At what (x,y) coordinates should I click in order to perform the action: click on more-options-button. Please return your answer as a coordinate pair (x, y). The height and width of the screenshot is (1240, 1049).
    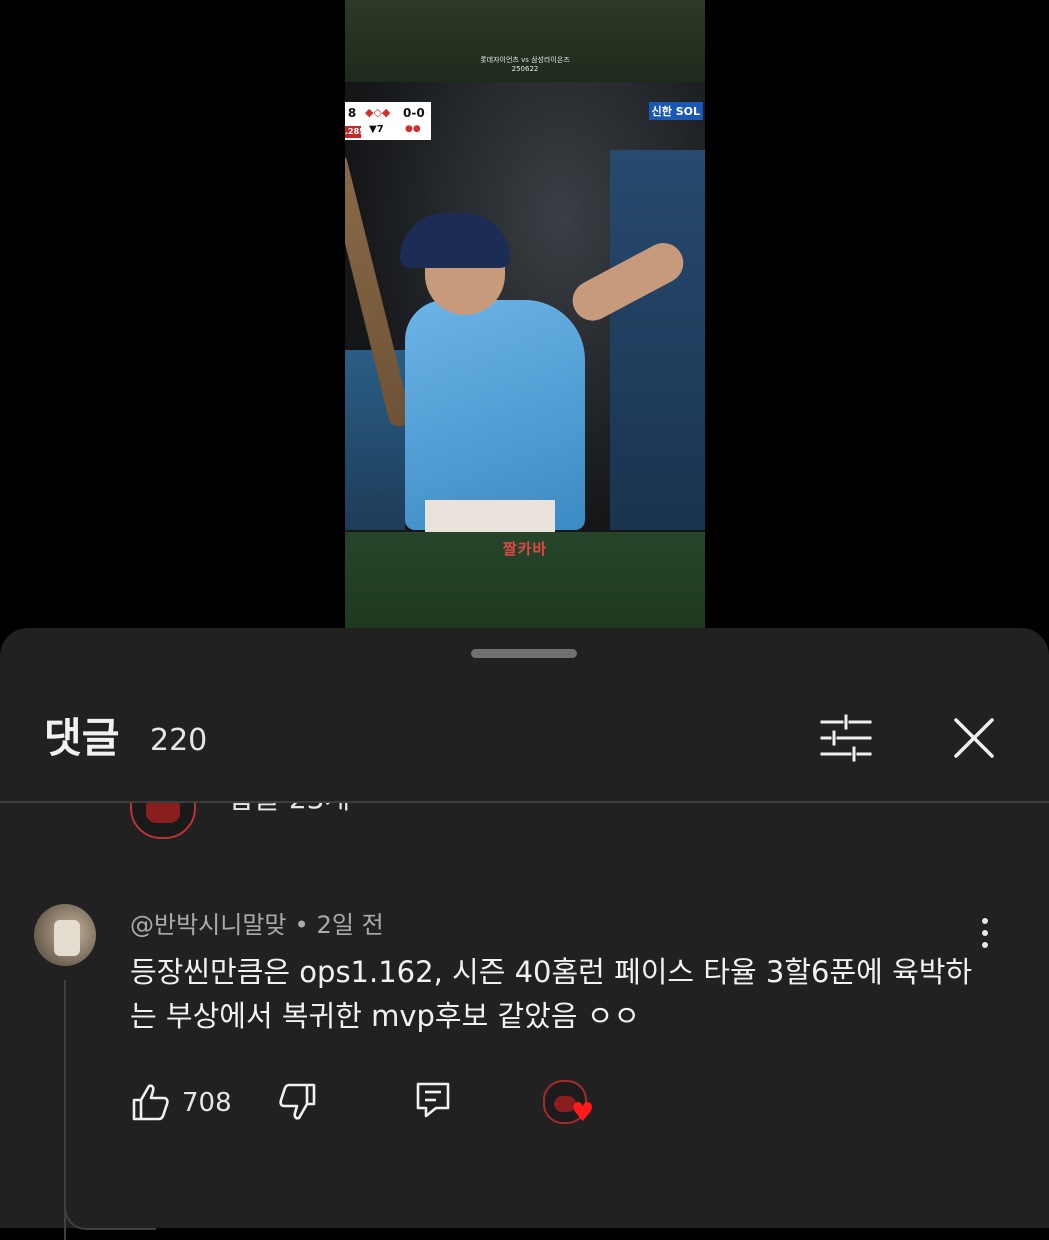
    Looking at the image, I should click on (985, 936).